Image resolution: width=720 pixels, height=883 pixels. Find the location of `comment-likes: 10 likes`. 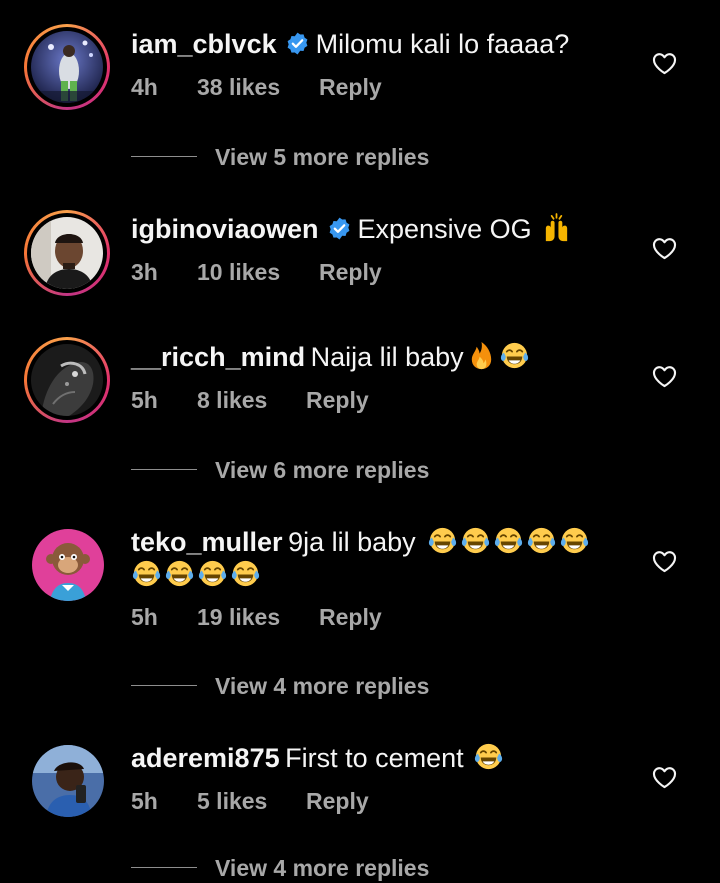

comment-likes: 10 likes is located at coordinates (238, 272).